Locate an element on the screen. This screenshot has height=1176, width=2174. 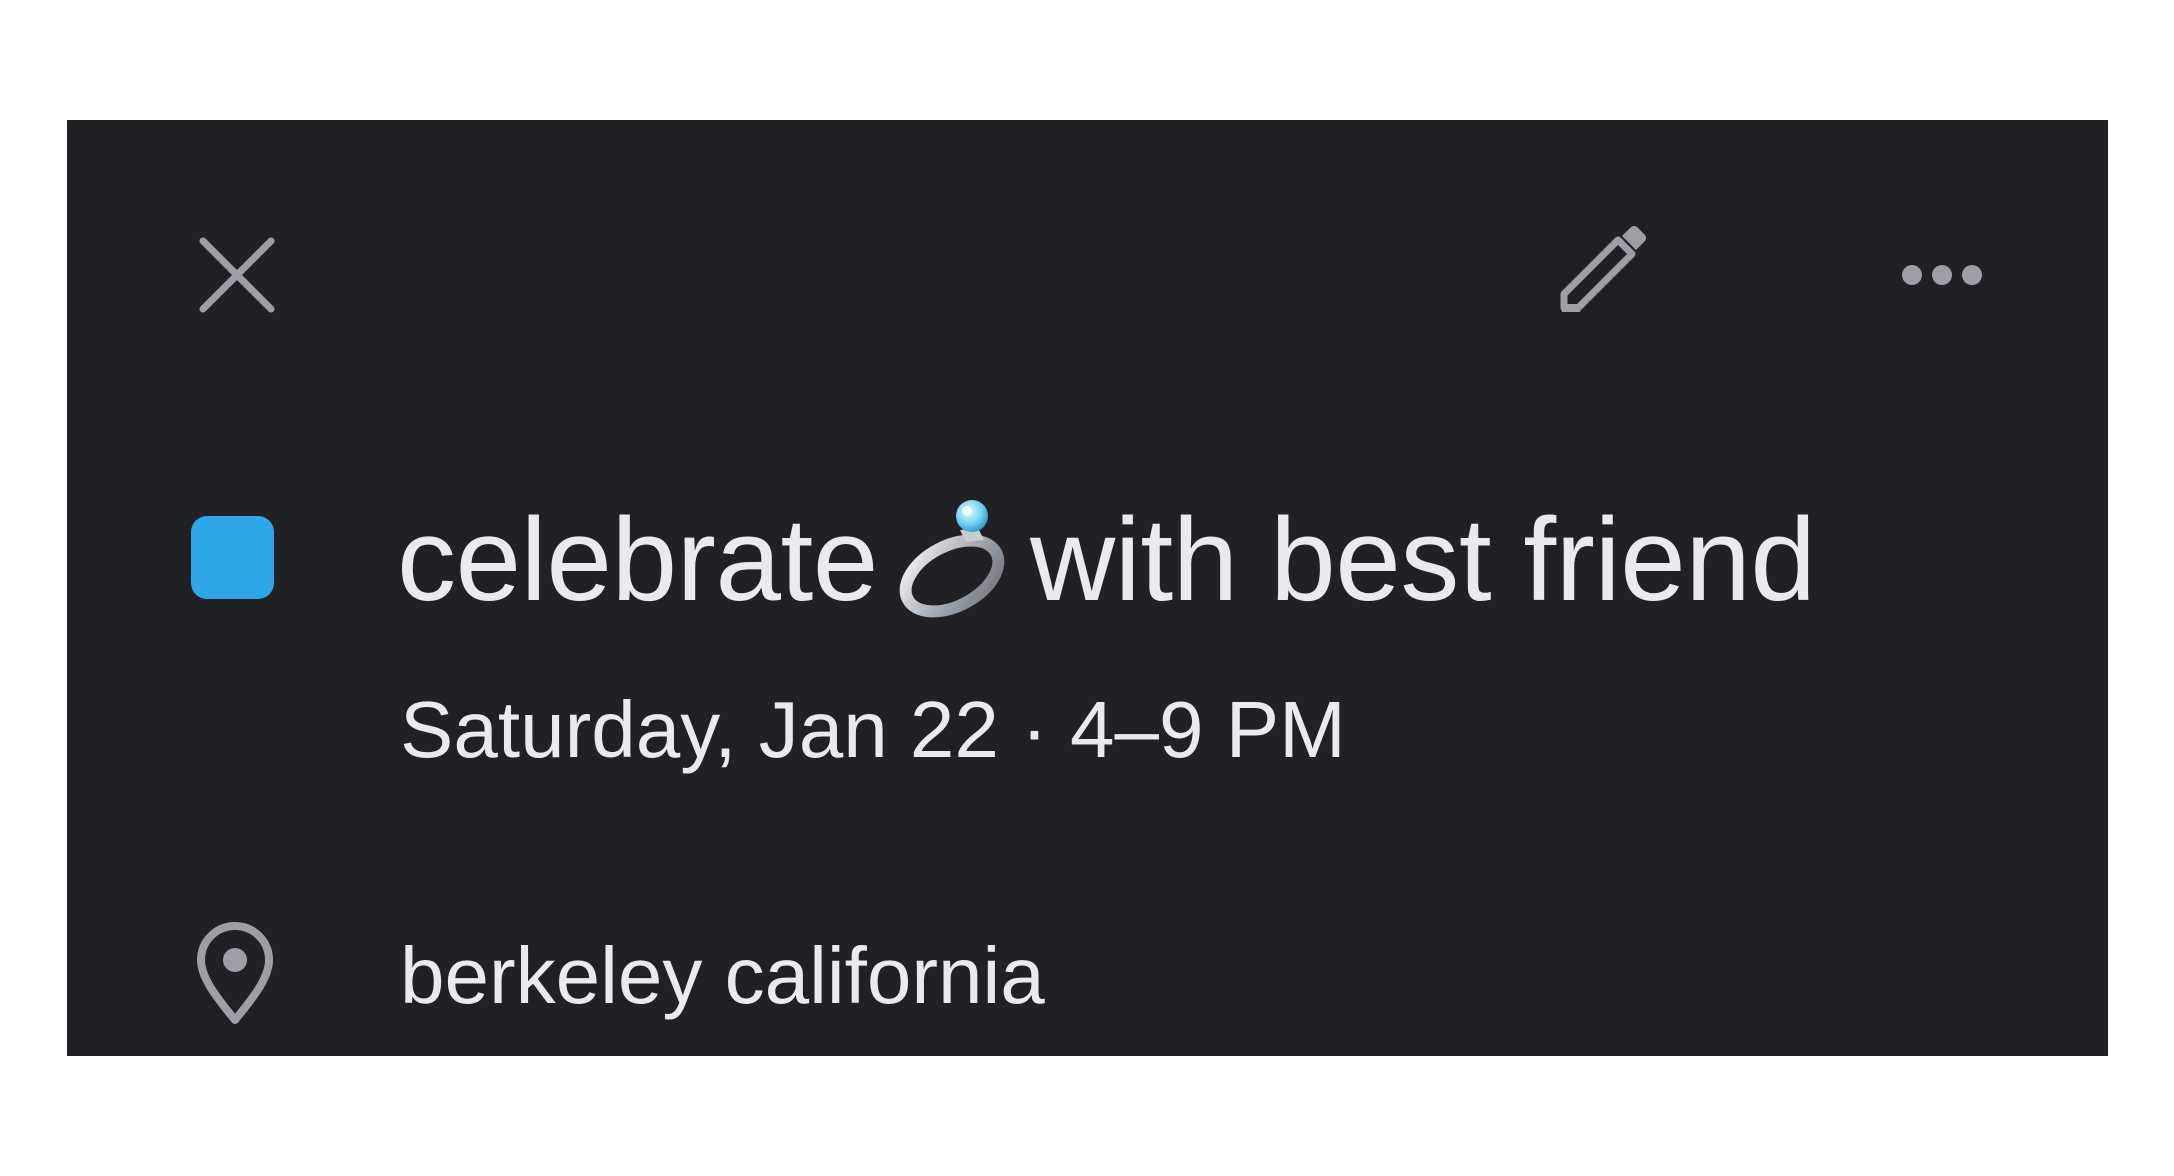
event-title-start: celebrate is located at coordinates (637, 560).